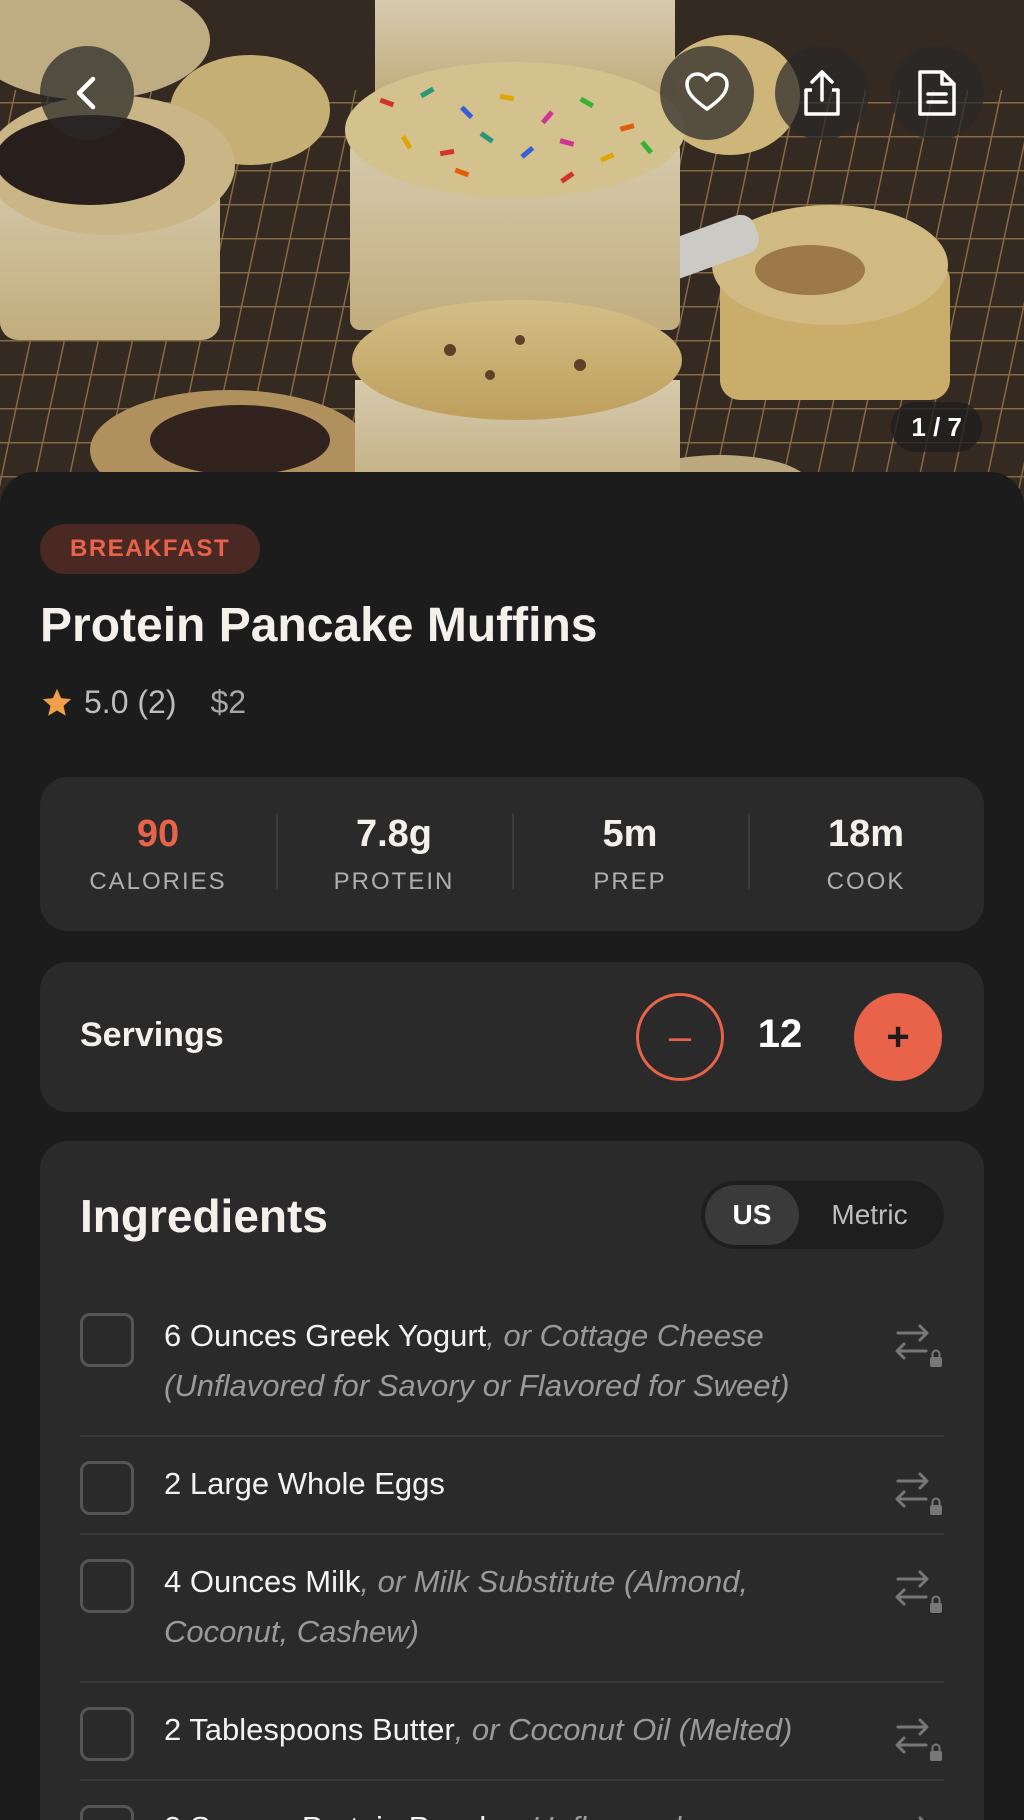 The image size is (1024, 1820). What do you see at coordinates (512, 1800) in the screenshot?
I see `ingredient-row: 2 Scoops Protein Powder, Unflavored` at bounding box center [512, 1800].